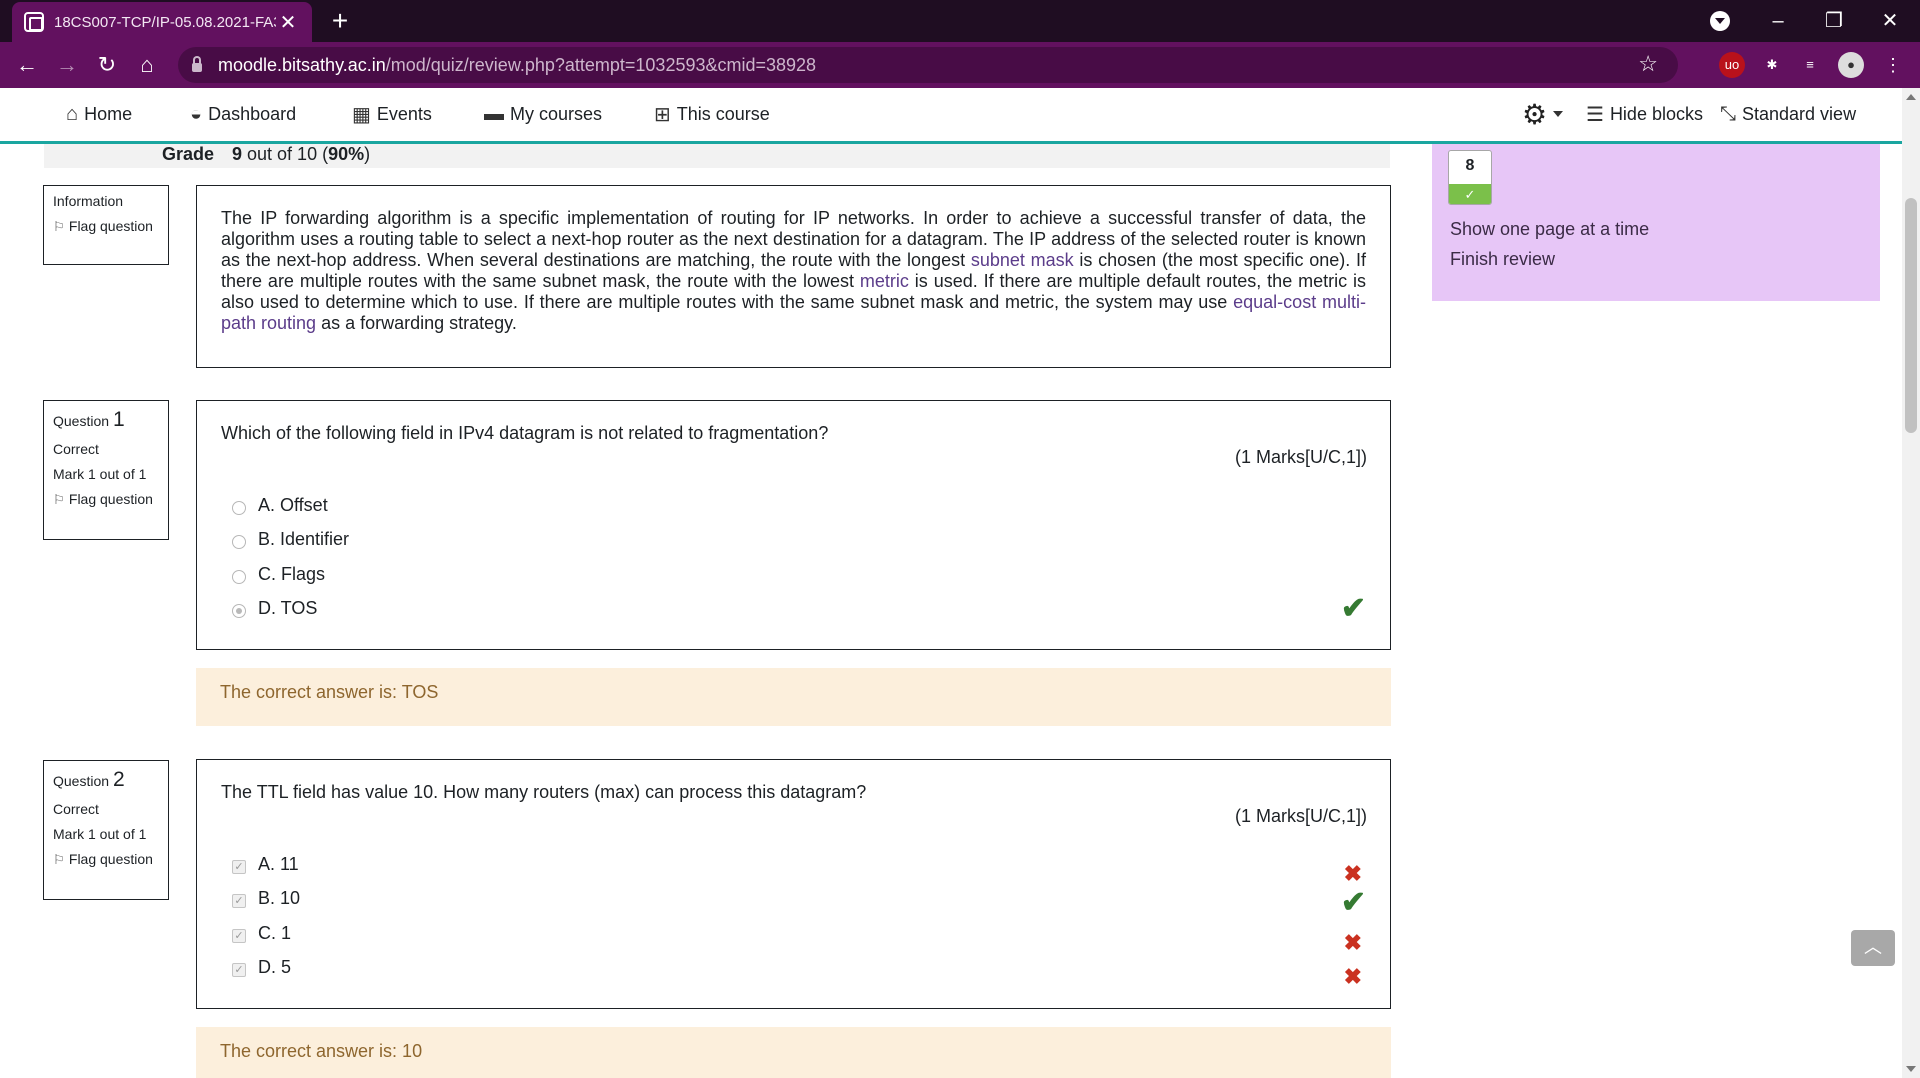 This screenshot has width=1920, height=1078. What do you see at coordinates (59, 226) in the screenshot?
I see `flag-icon: ⚐` at bounding box center [59, 226].